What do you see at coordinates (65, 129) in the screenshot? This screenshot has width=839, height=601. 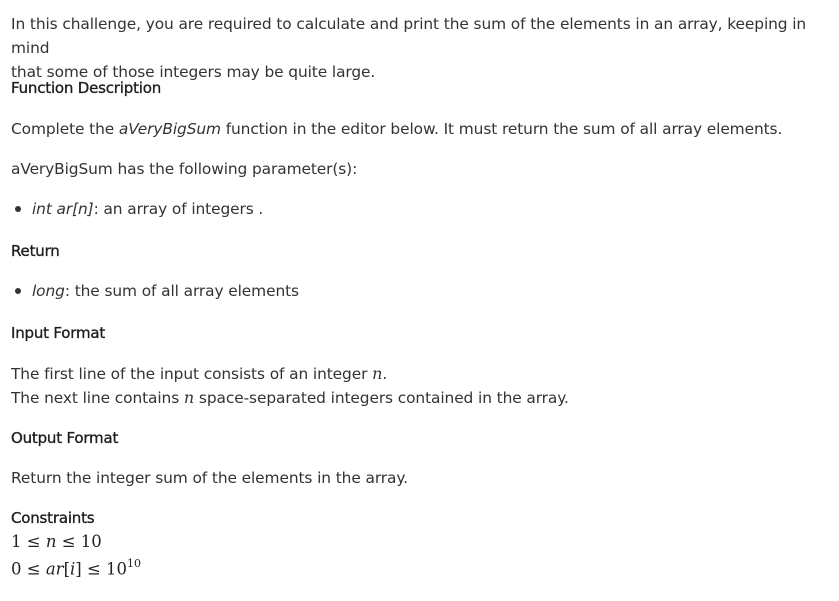 I see `text-segment: Complete the` at bounding box center [65, 129].